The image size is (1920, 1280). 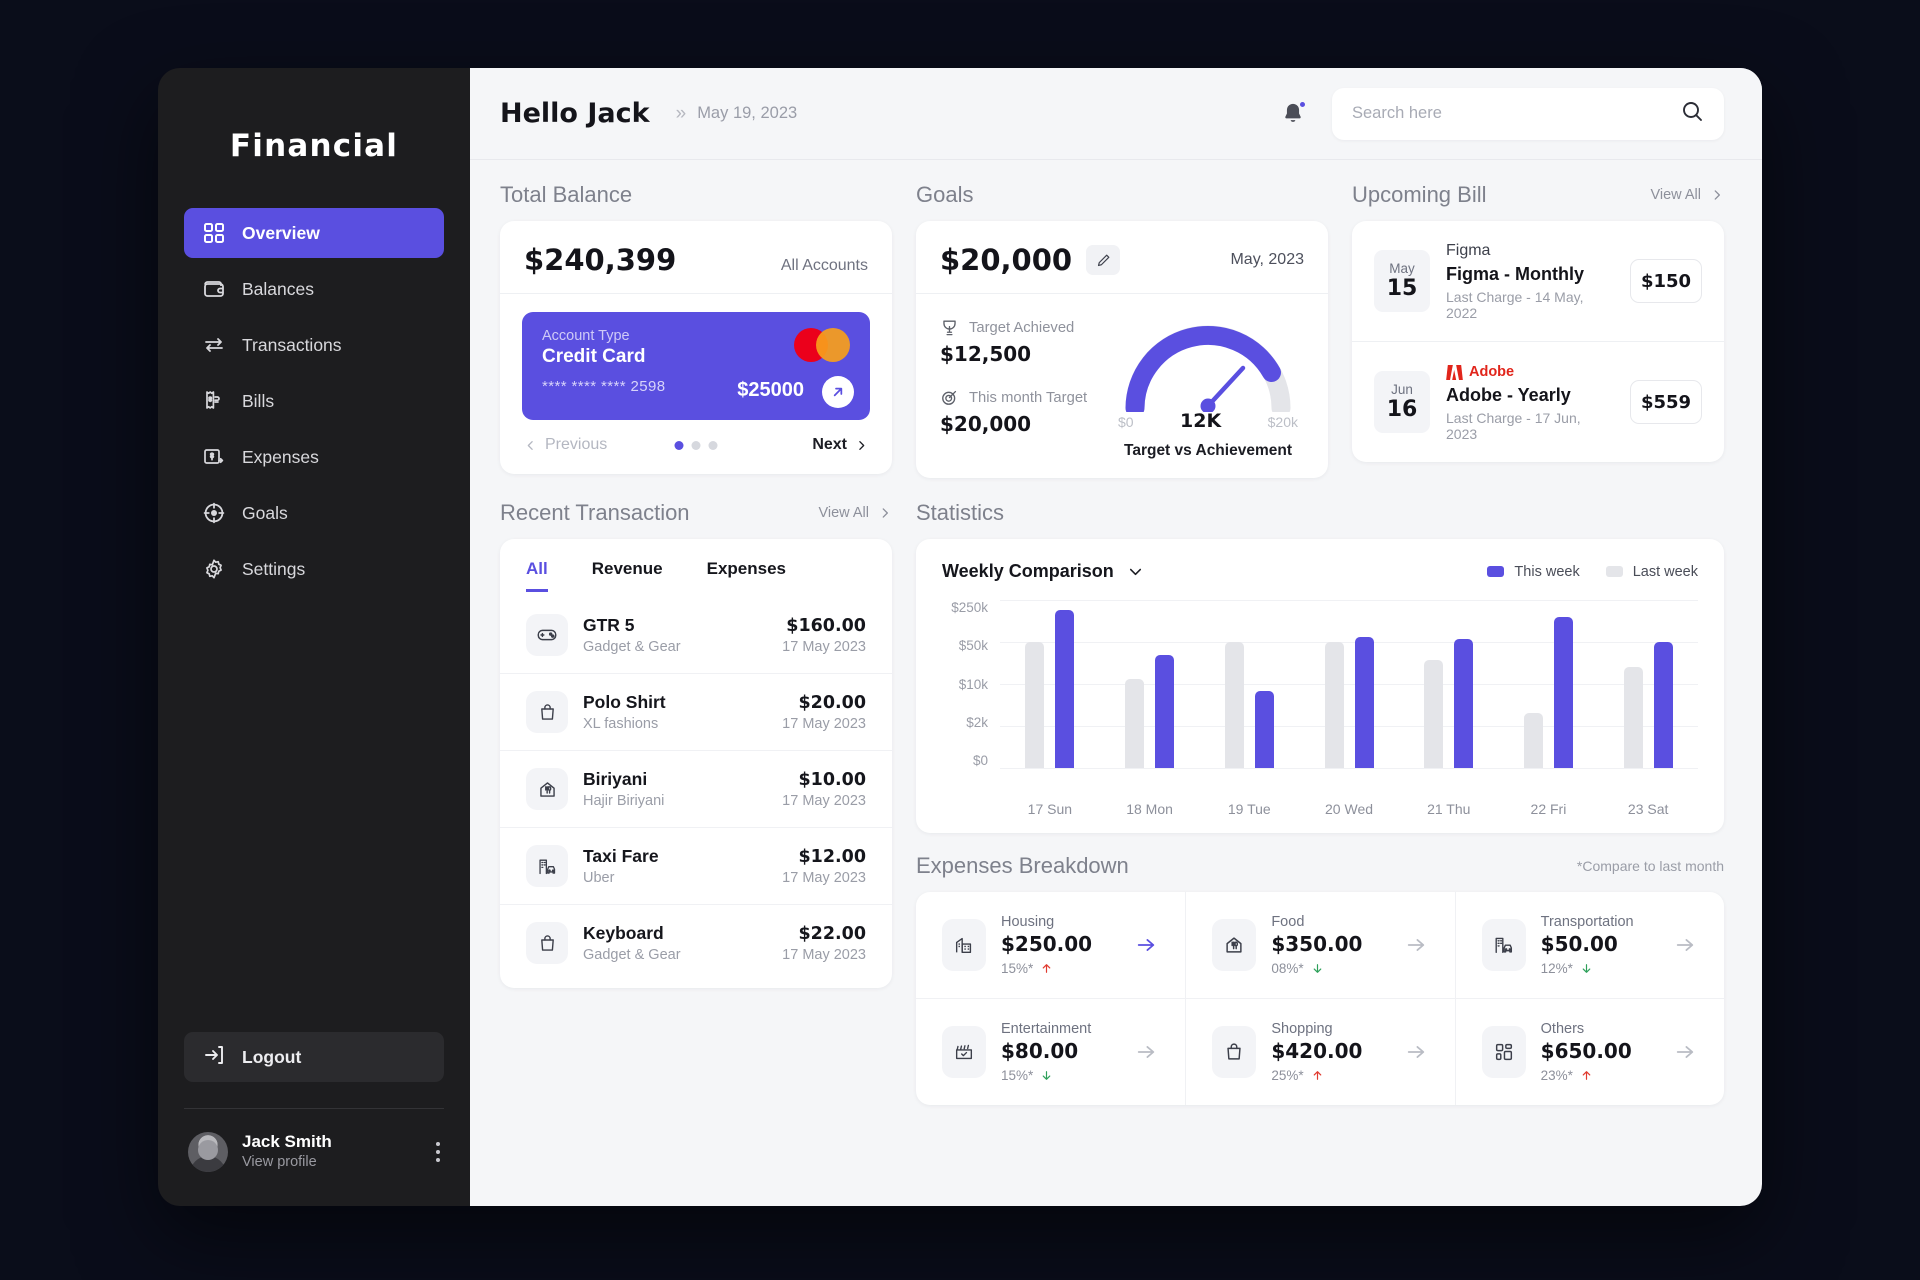 I want to click on search-icon, so click(x=1692, y=113).